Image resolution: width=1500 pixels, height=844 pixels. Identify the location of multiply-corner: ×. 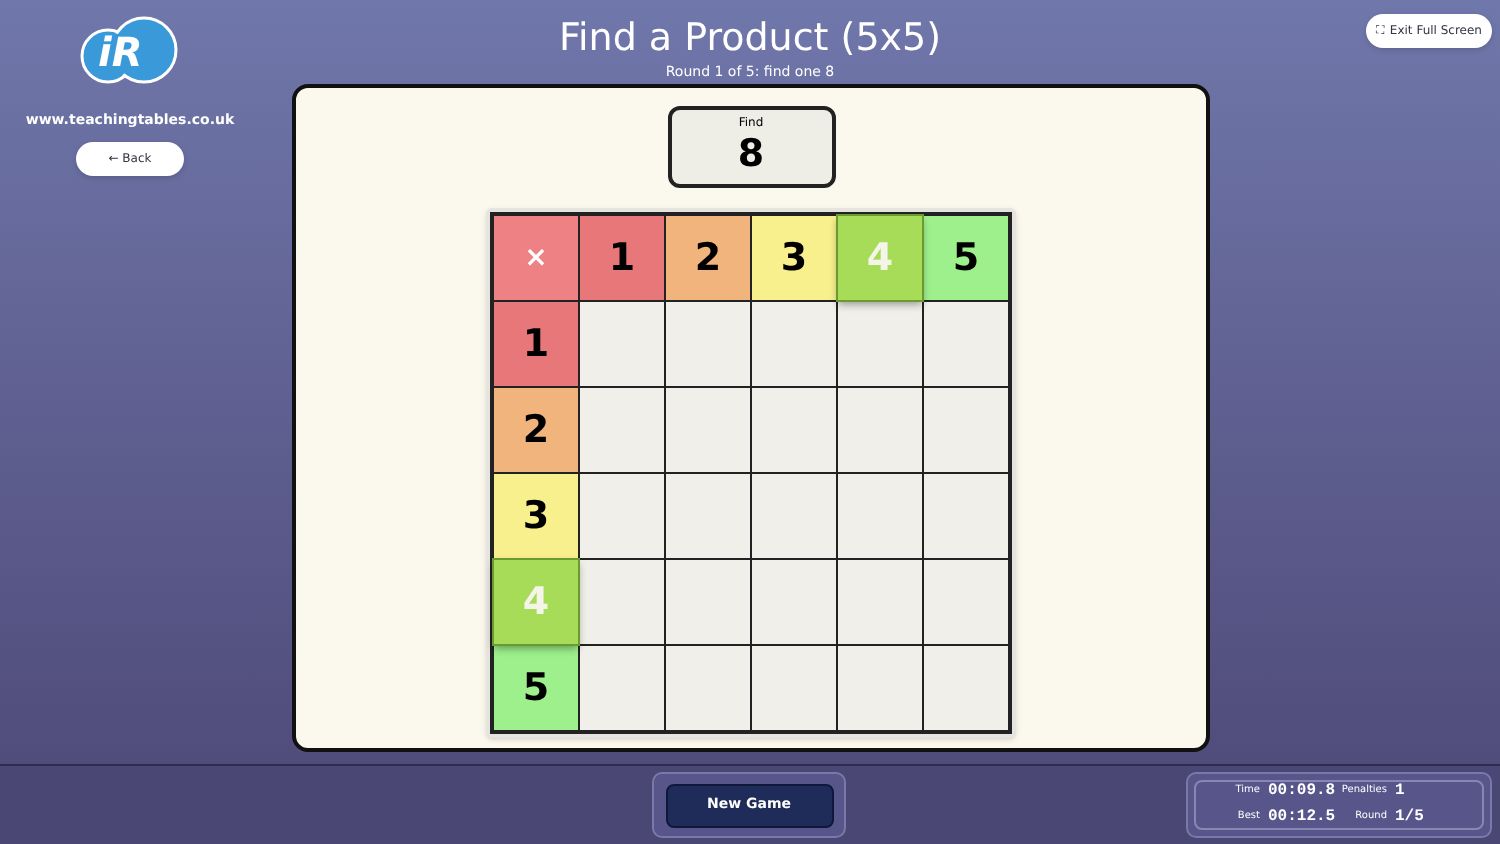
(536, 258).